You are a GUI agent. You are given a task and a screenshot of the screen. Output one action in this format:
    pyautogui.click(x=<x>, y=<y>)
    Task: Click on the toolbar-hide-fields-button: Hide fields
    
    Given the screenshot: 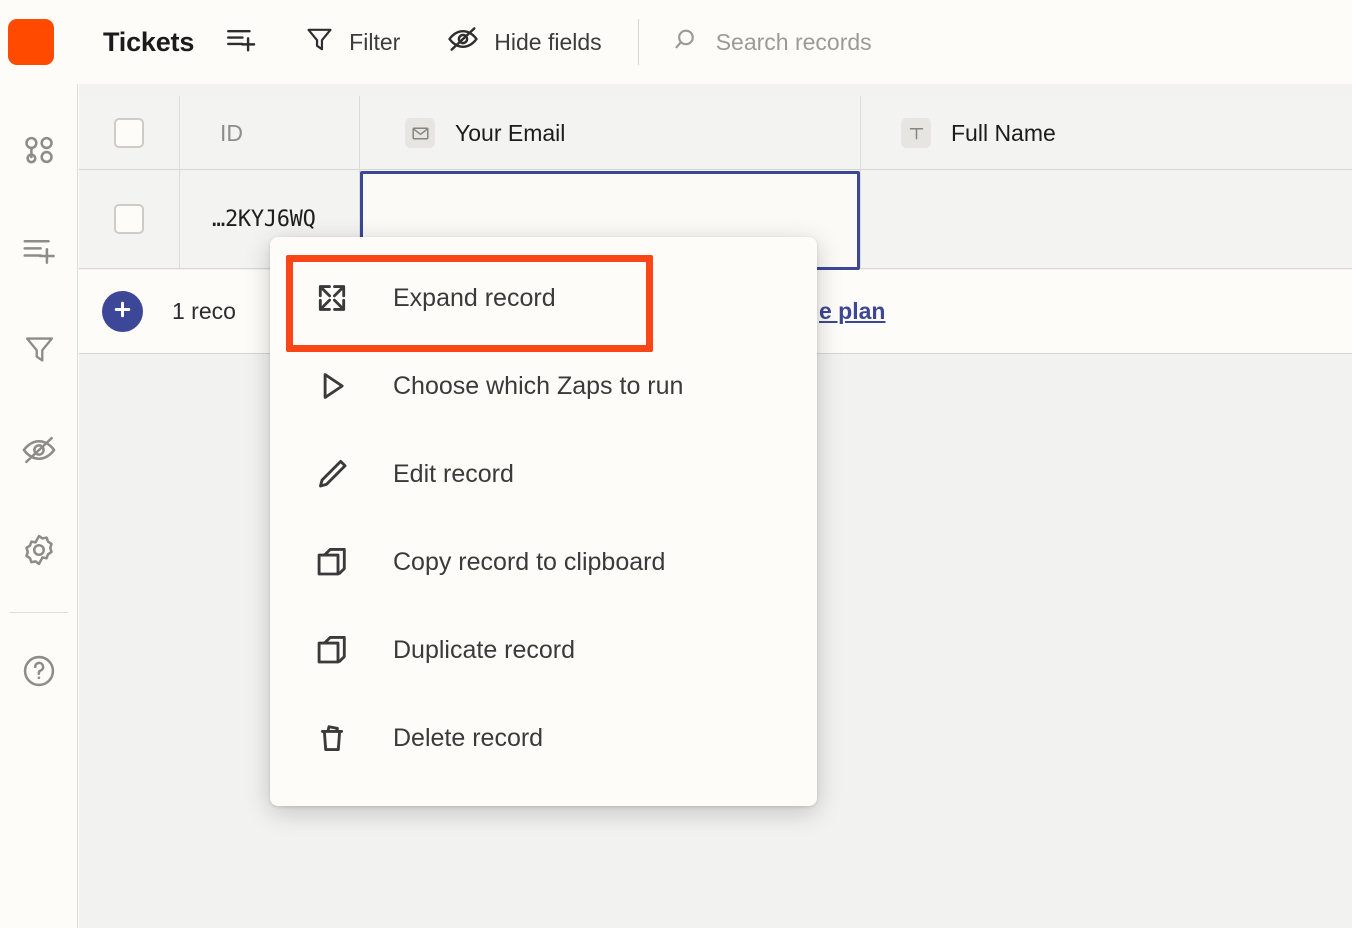 What is the action you would take?
    pyautogui.click(x=524, y=42)
    